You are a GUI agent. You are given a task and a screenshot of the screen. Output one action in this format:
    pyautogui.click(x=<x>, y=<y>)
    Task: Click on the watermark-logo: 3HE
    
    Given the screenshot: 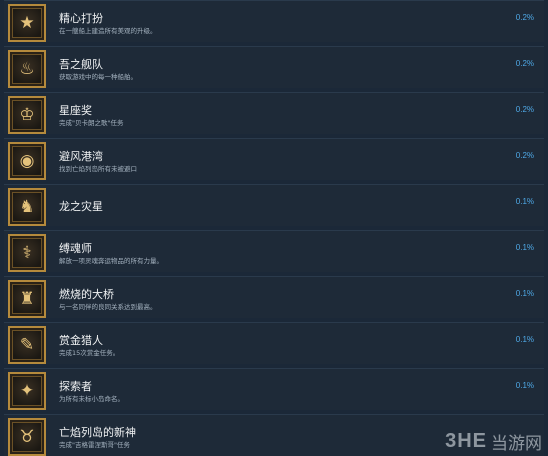 What is the action you would take?
    pyautogui.click(x=466, y=440)
    